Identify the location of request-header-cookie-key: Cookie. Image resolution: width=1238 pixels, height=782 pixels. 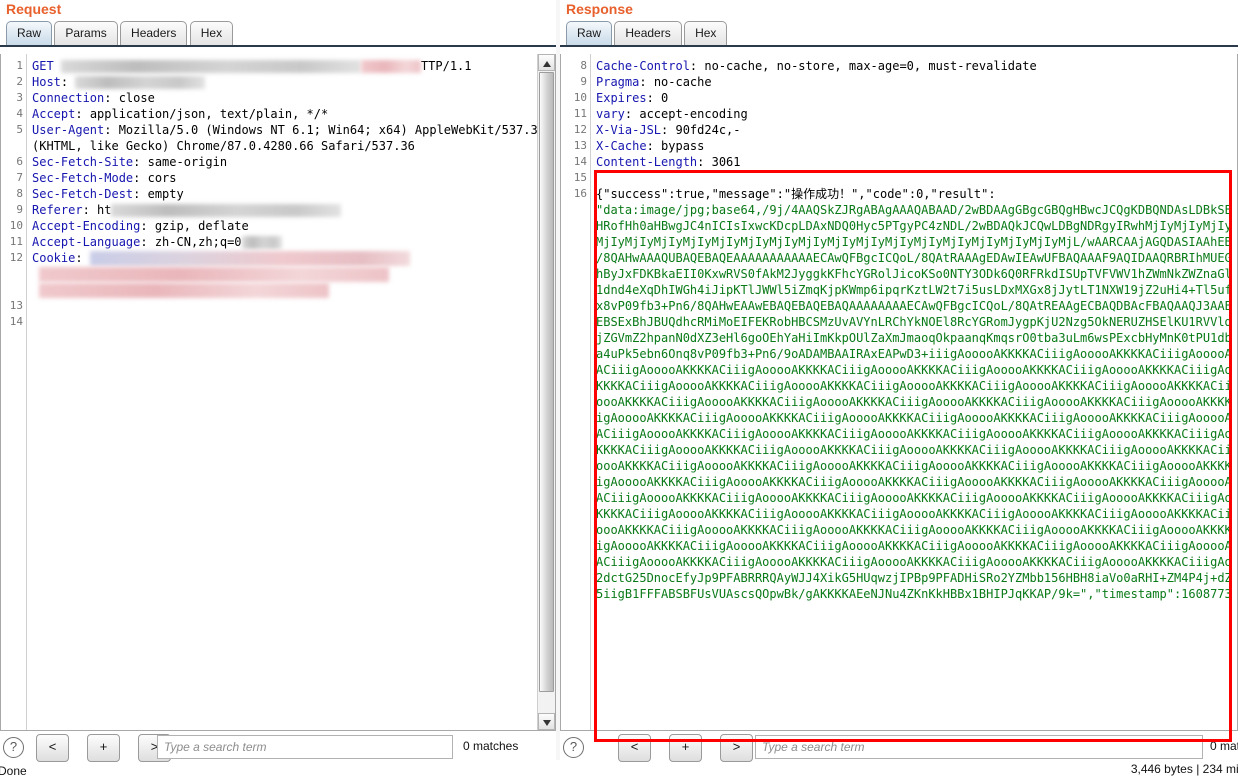
(54, 258).